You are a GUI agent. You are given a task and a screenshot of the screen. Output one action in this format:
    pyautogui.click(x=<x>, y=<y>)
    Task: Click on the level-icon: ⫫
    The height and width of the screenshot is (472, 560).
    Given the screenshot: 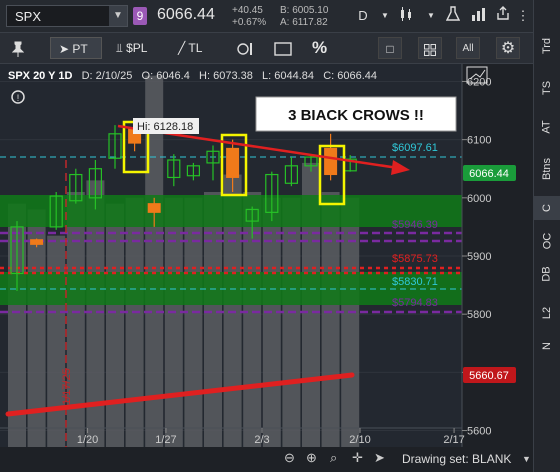 What is the action you would take?
    pyautogui.click(x=119, y=48)
    